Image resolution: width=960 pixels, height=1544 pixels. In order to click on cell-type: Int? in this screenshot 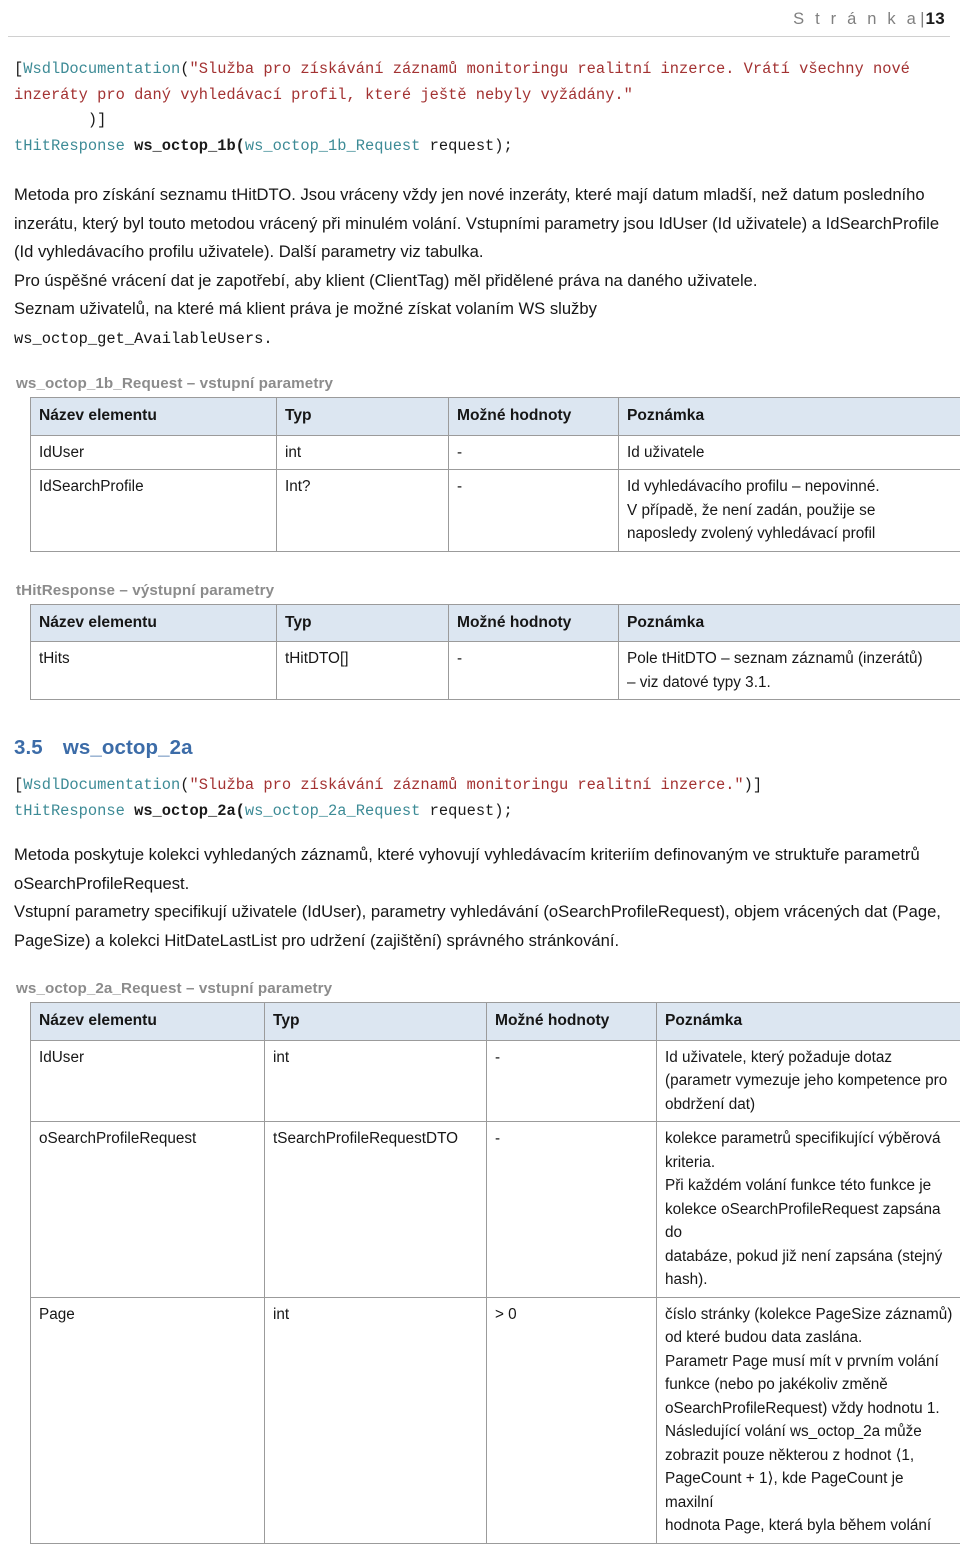, I will do `click(363, 511)`.